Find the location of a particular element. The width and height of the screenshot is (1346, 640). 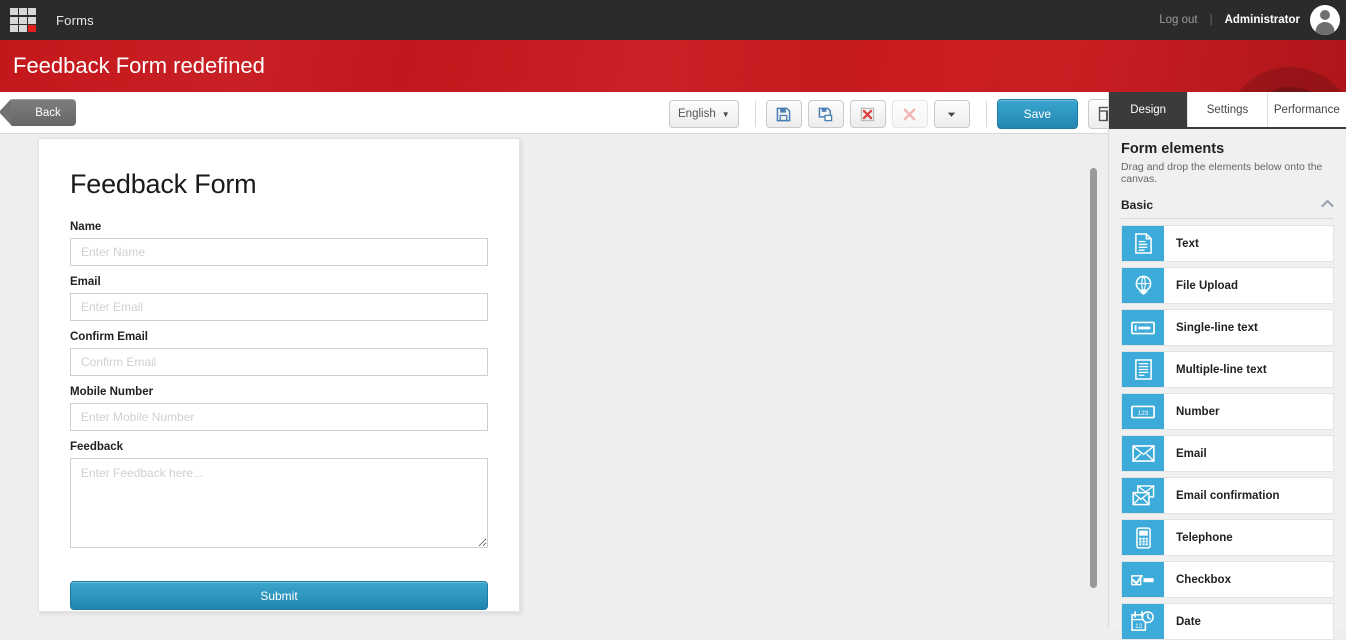

element-item-number: 123 Number is located at coordinates (1227, 411).